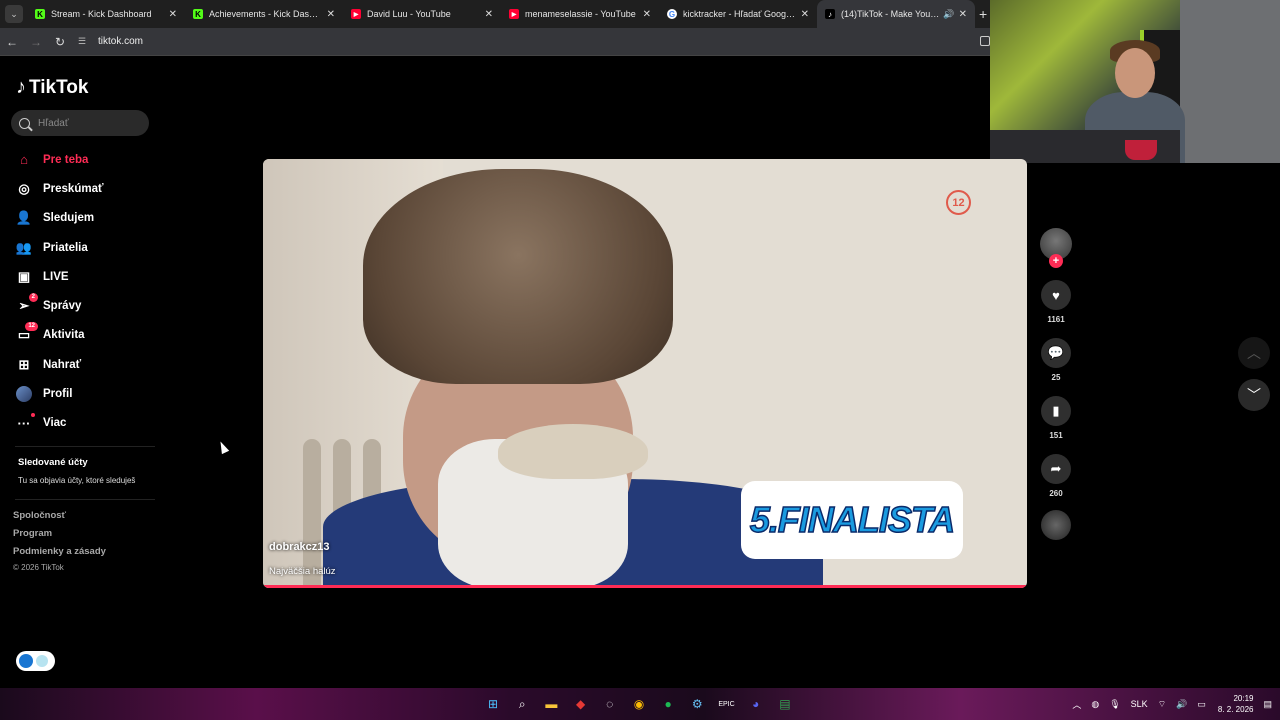 Image resolution: width=1280 pixels, height=720 pixels. What do you see at coordinates (1056, 493) in the screenshot?
I see `share-count: 260` at bounding box center [1056, 493].